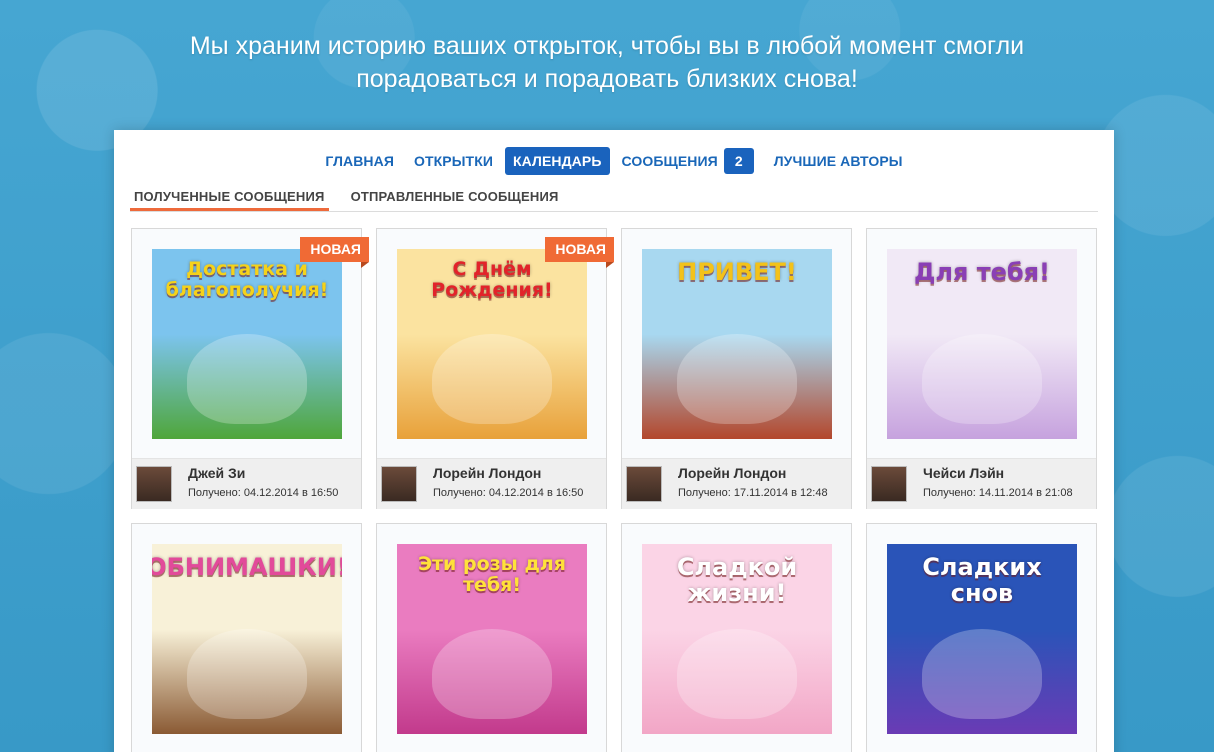 The height and width of the screenshot is (752, 1214). Describe the element at coordinates (753, 493) in the screenshot. I see `received-date: Получено: 17.11.2014 в 12:48` at that location.